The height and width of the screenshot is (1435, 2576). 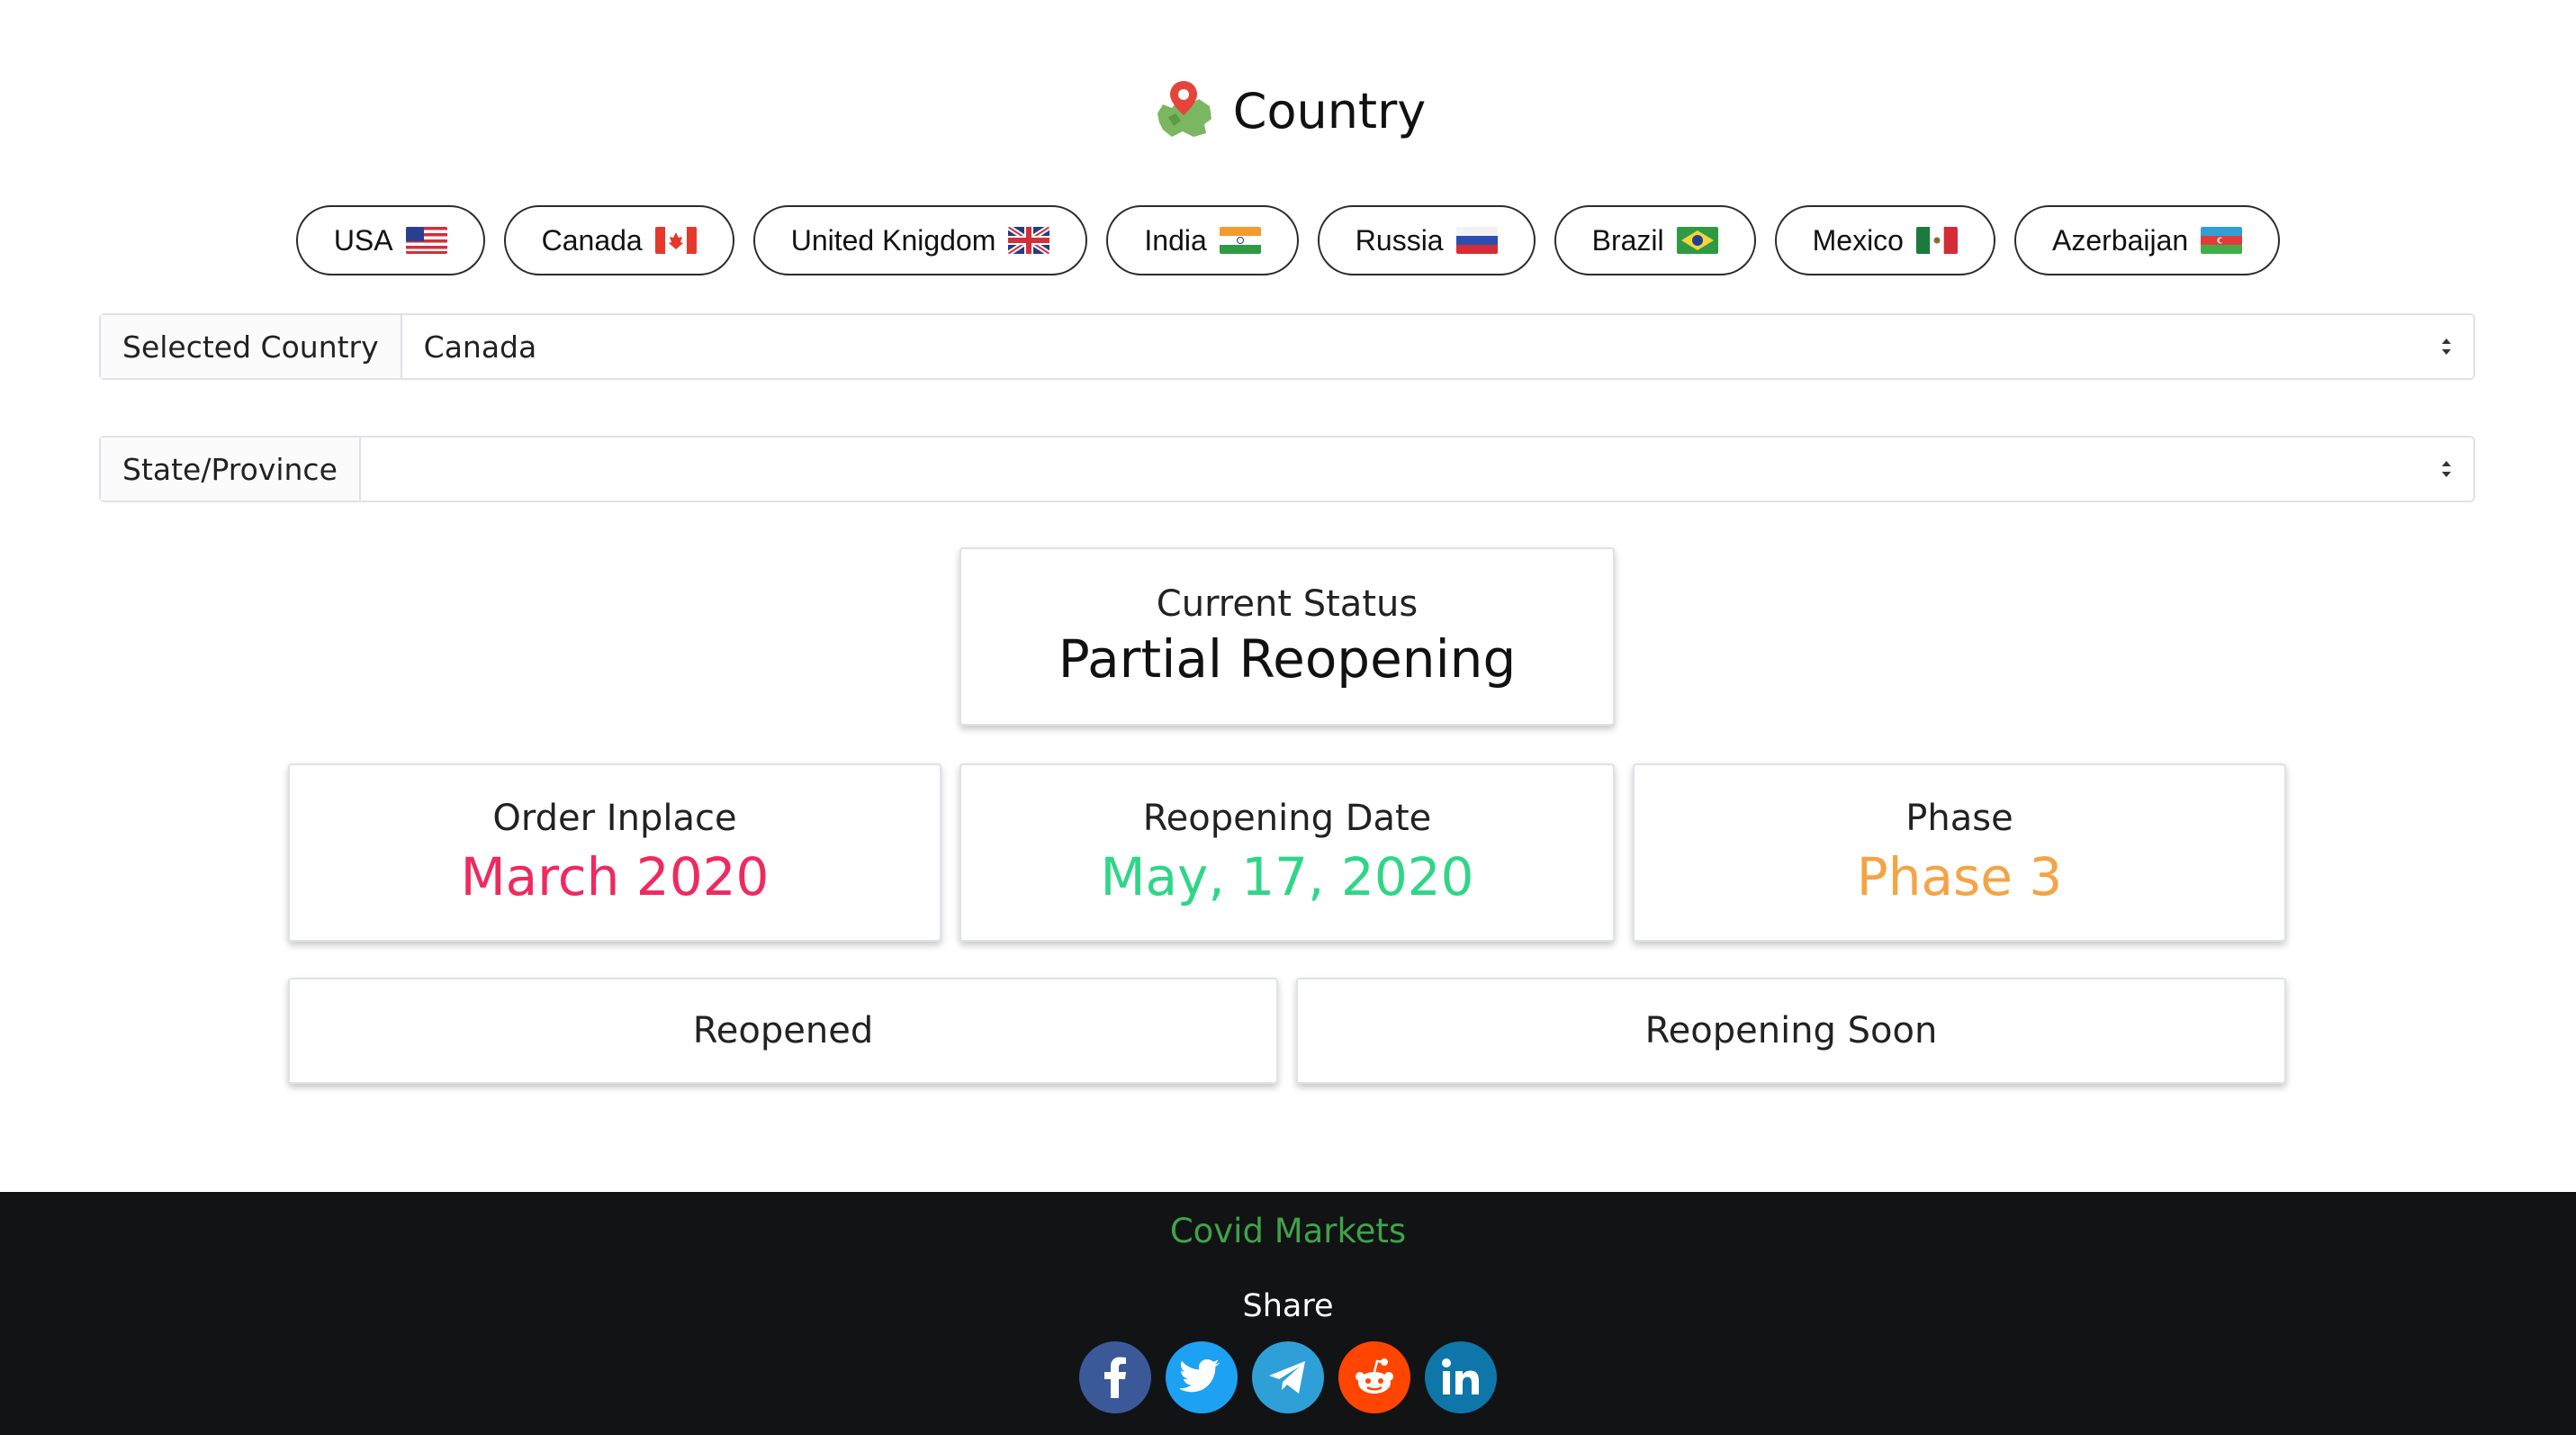 I want to click on us-flag-icon, so click(x=426, y=240).